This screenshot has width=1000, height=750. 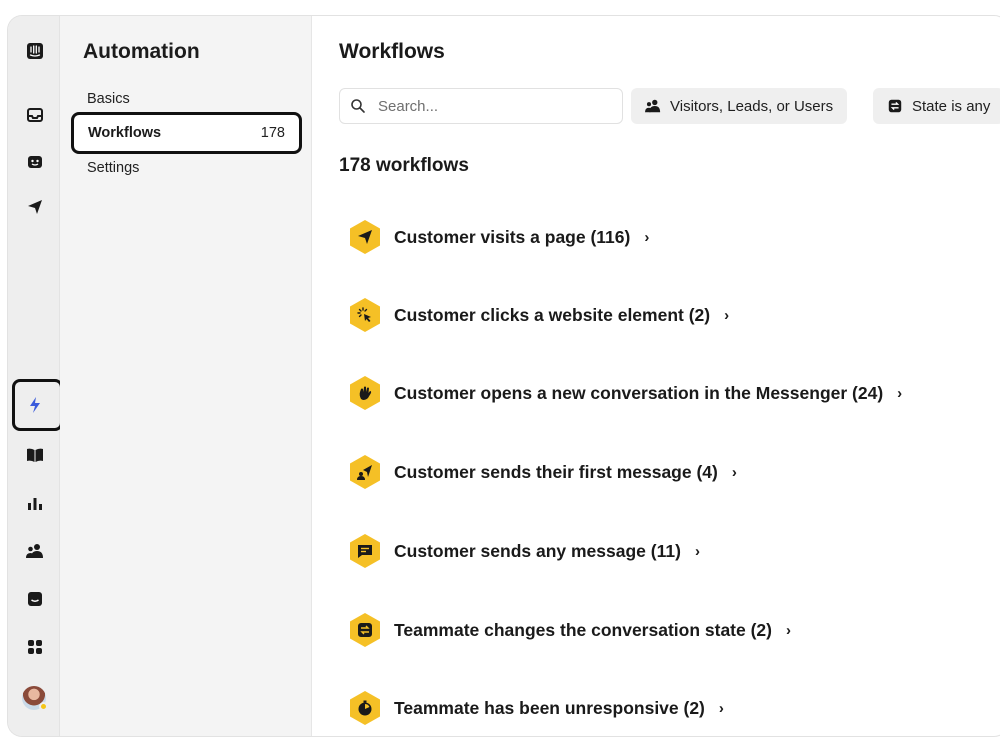 I want to click on subnav-item-workflows: Workflows 178, so click(x=186, y=133).